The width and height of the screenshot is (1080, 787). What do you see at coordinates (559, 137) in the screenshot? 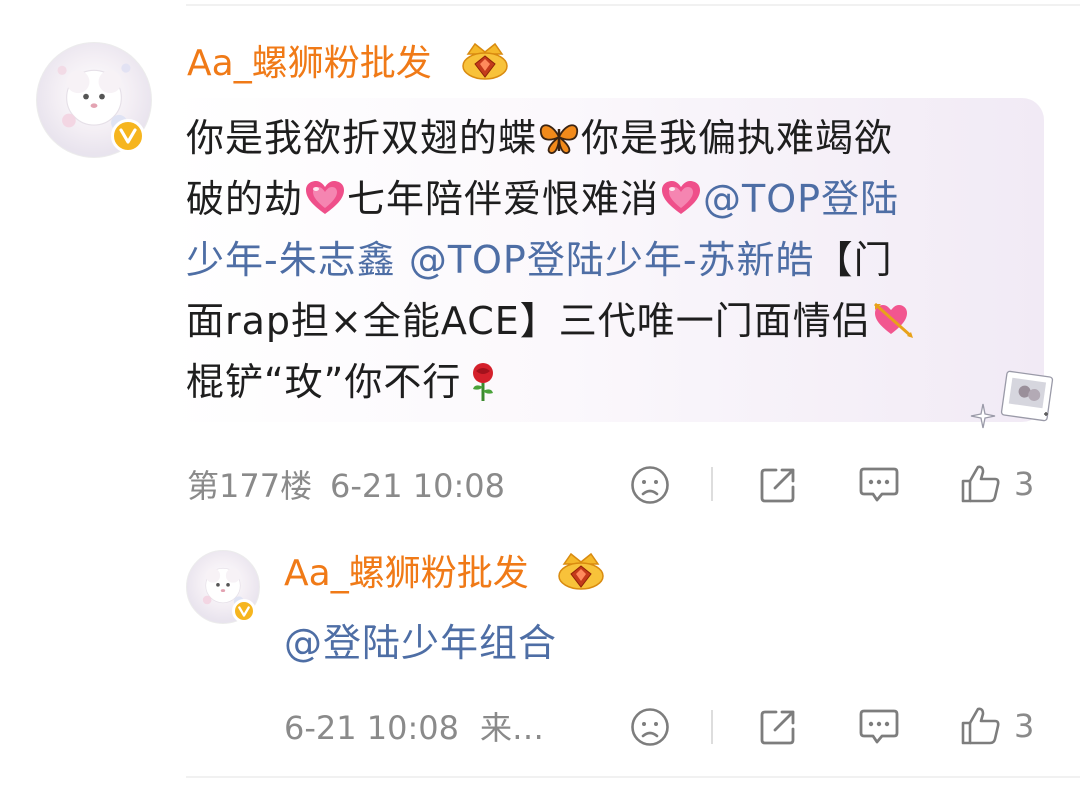
I see `butterfly-emoji-icon` at bounding box center [559, 137].